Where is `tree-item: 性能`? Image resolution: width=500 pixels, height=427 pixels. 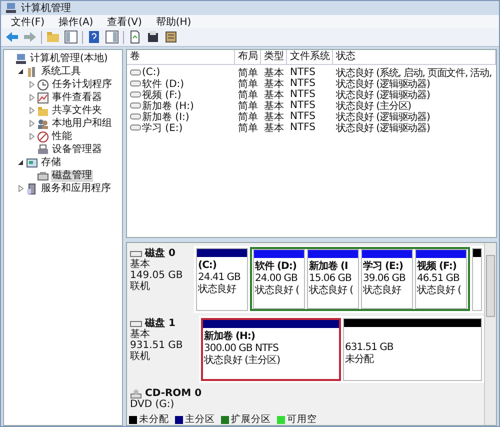
tree-item: 性能 is located at coordinates (62, 136).